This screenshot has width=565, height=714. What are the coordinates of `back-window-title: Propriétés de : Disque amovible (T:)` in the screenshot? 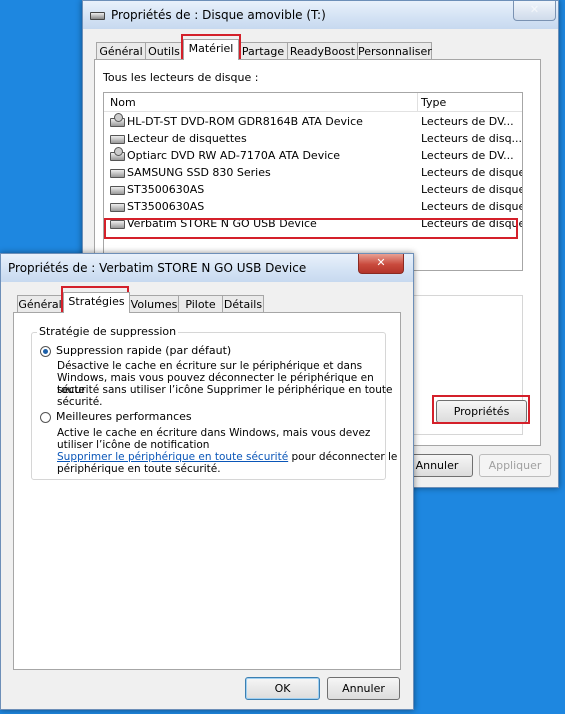 It's located at (218, 15).